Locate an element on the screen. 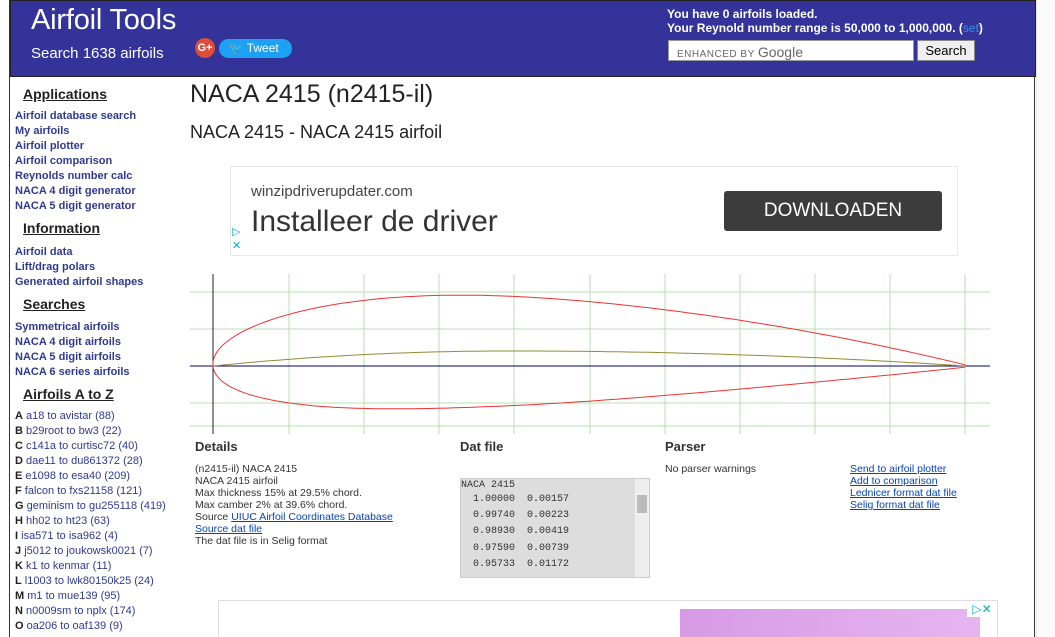 This screenshot has height=637, width=1055. az-range: e1098 to esa40 (209) is located at coordinates (77, 476).